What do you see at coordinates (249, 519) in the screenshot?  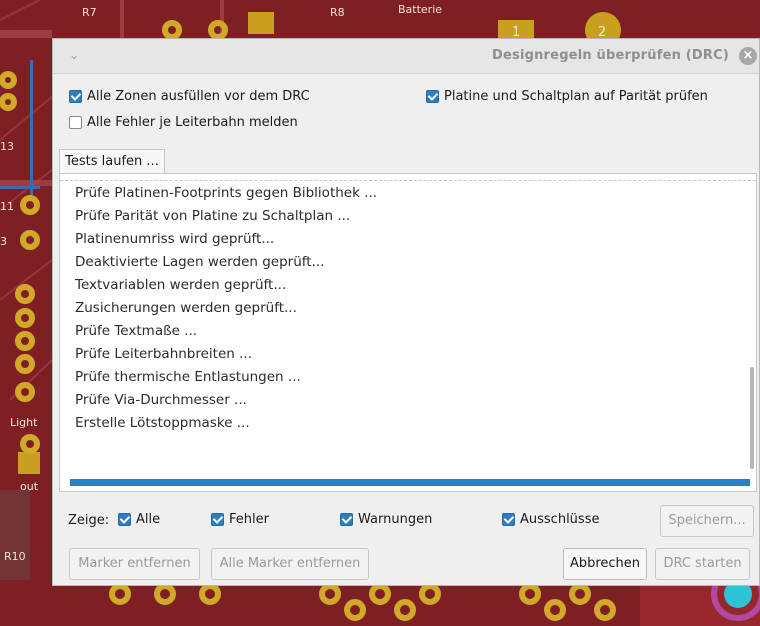 I see `filter-errors-label: Fehler` at bounding box center [249, 519].